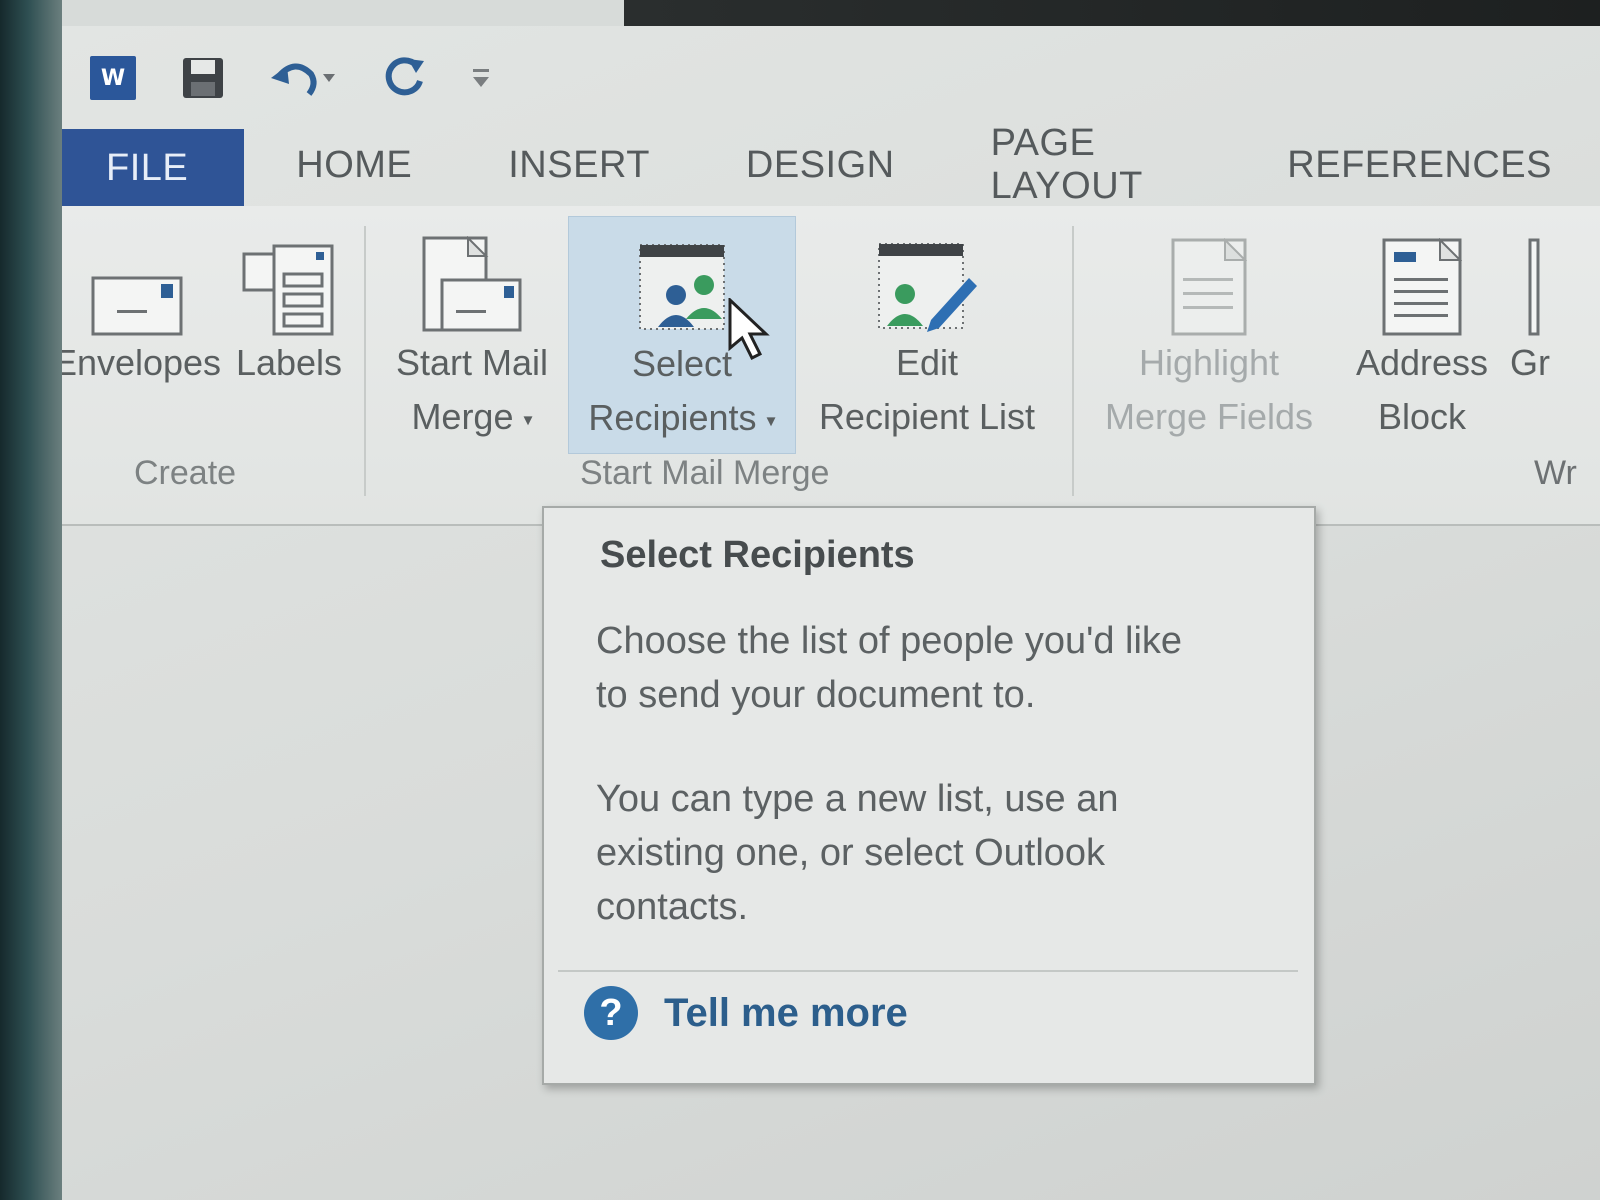  I want to click on tab-insert: INSERT, so click(579, 165).